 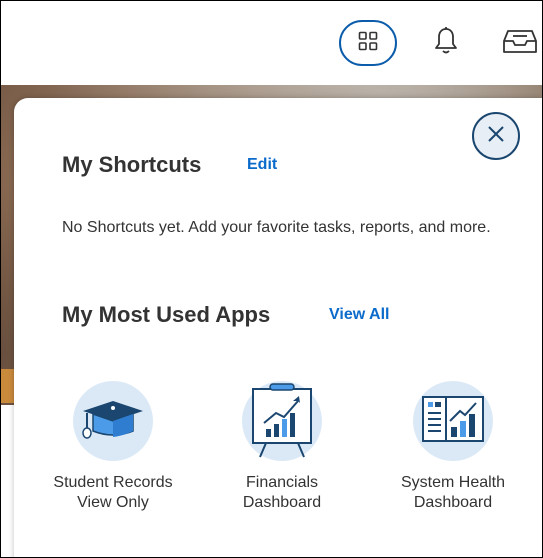 I want to click on app-tile-system-health-dashboard: System Health Dashboard, so click(x=453, y=456).